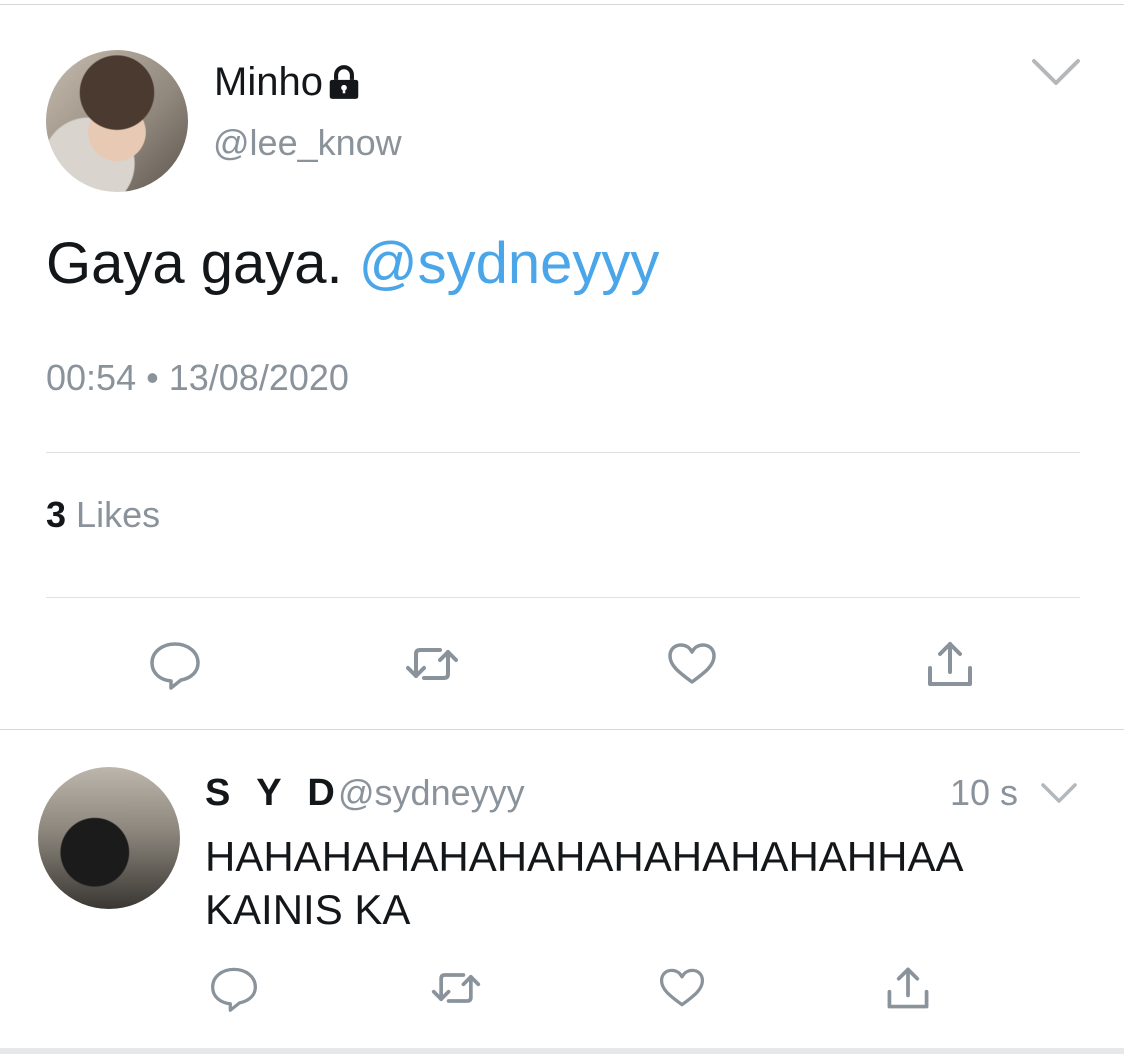 The image size is (1124, 1054). Describe the element at coordinates (584, 856) in the screenshot. I see `reply-text-line: HAHAHAHAHAHAHAHAHAHAHAHHAA` at that location.